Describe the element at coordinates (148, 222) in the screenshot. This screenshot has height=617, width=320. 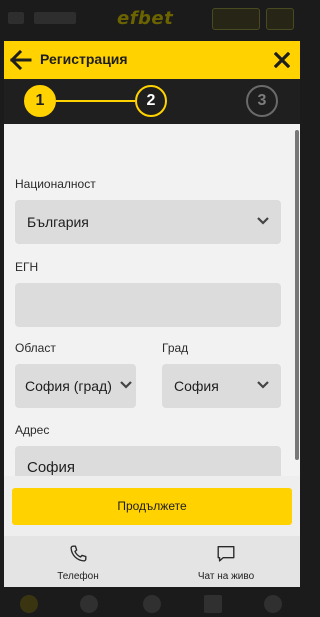
I see `nationality-select: България` at that location.